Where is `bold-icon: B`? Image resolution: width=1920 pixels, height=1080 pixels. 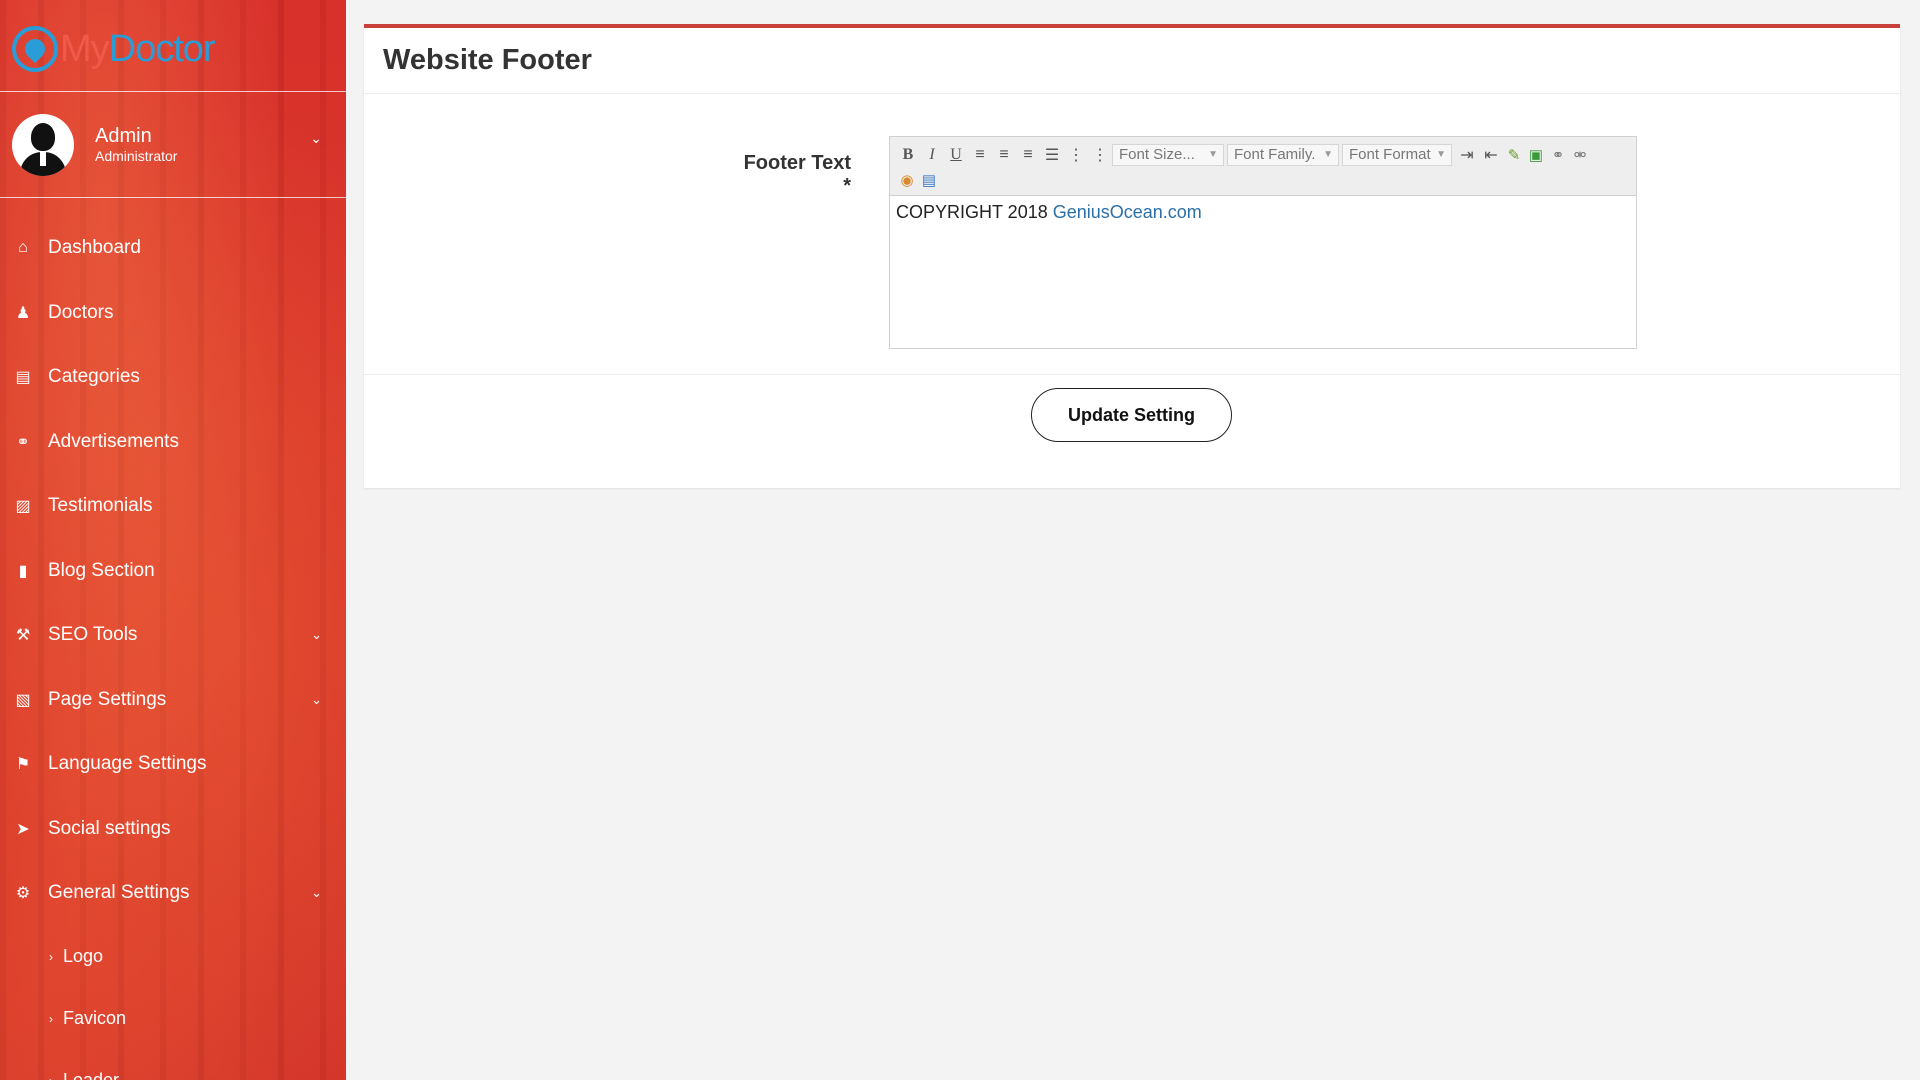
bold-icon: B is located at coordinates (908, 155).